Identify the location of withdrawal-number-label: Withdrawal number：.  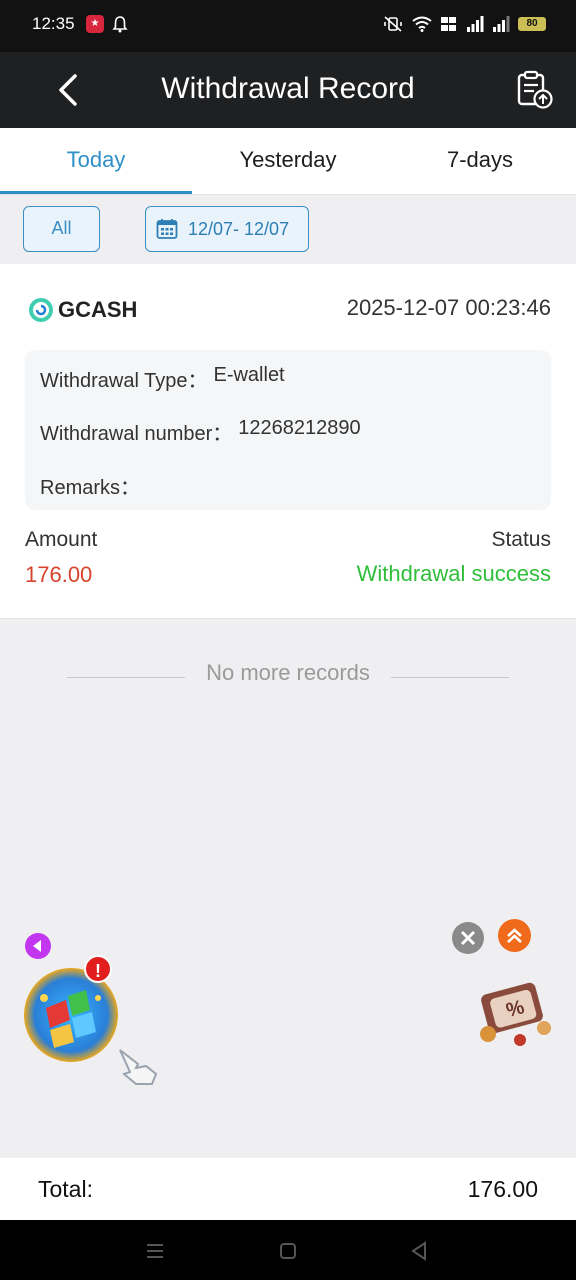
(136, 434).